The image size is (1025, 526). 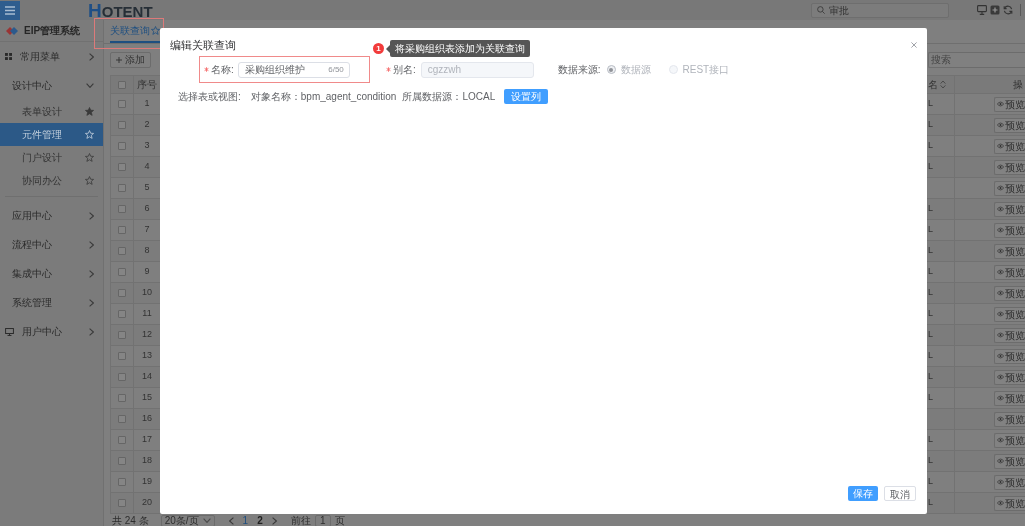 What do you see at coordinates (51, 157) in the screenshot?
I see `sidebar-item: 门户设计` at bounding box center [51, 157].